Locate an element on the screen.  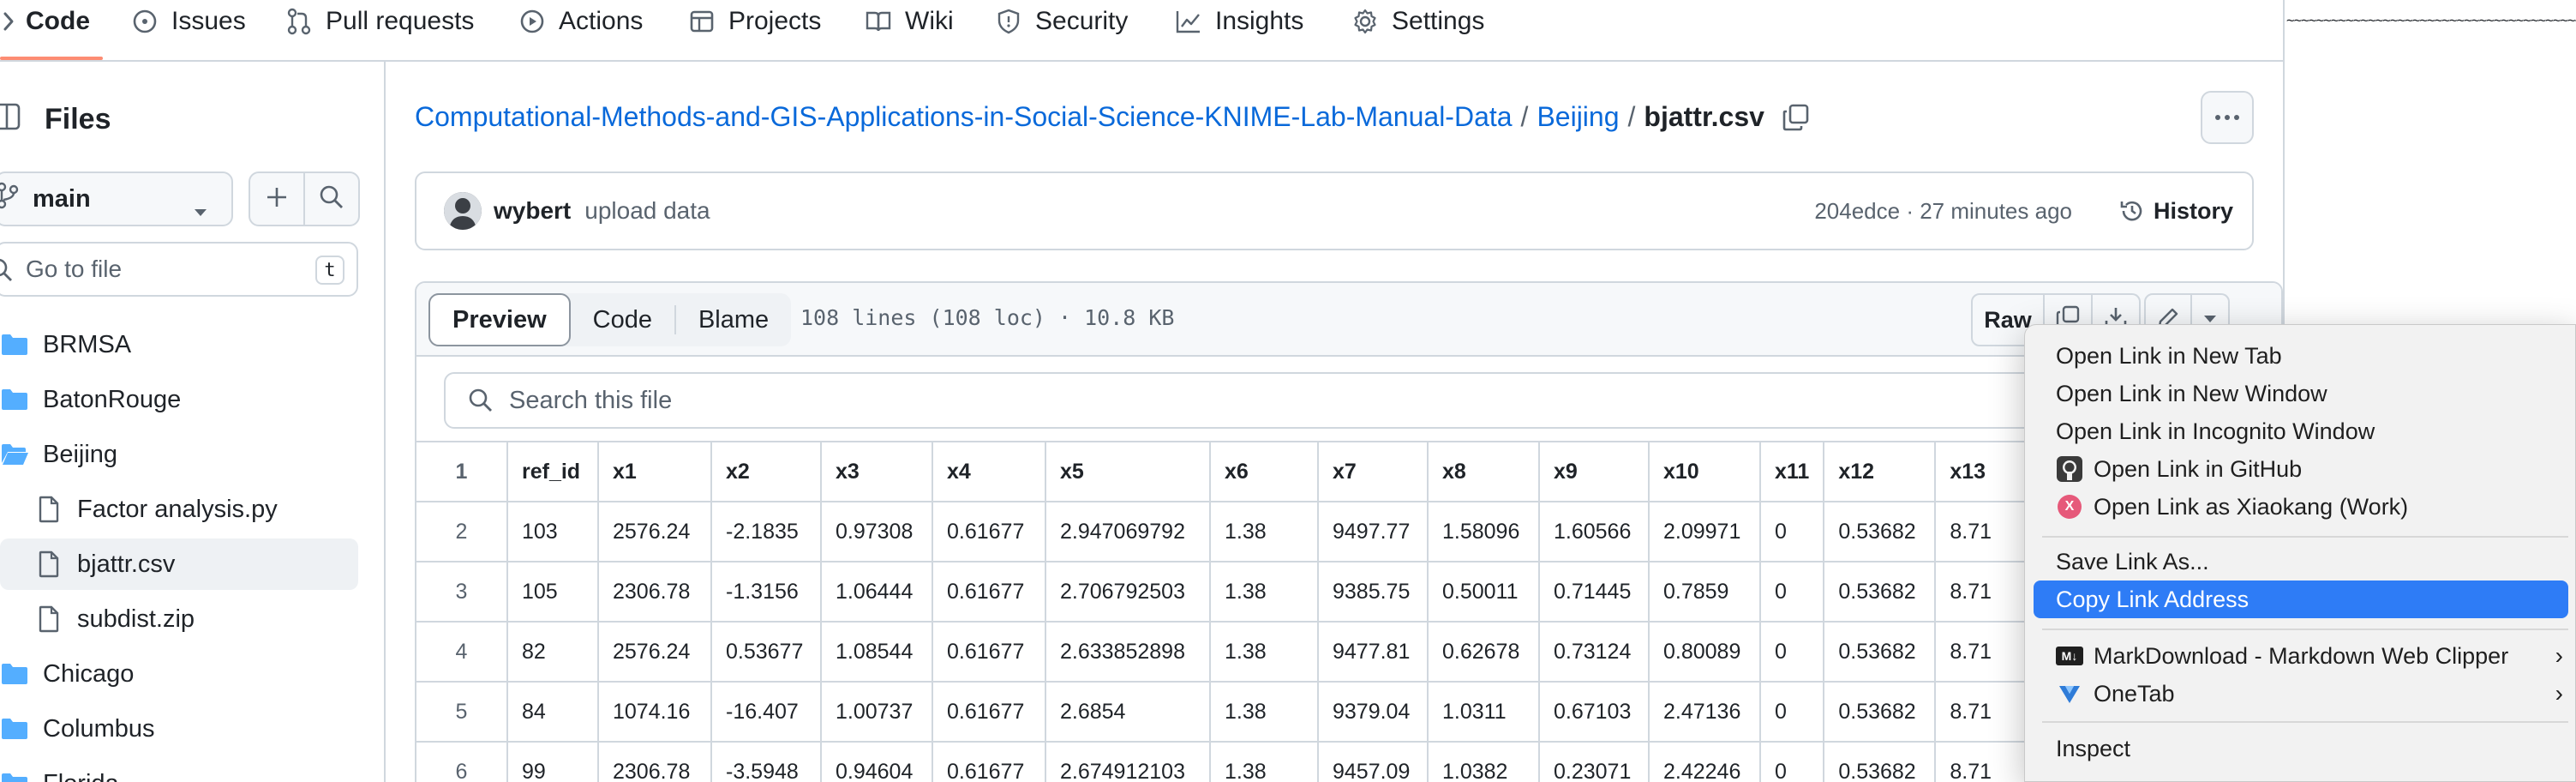
copy-path-icon is located at coordinates (1796, 117).